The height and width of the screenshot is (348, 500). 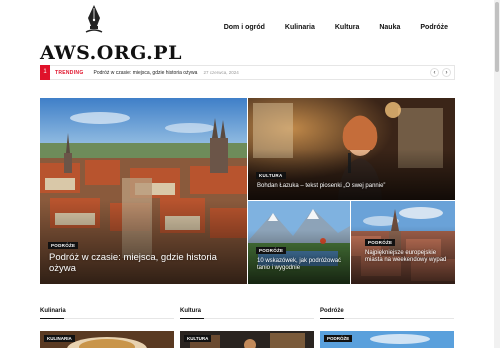 I want to click on section-kulinaria: Kulinaria KULINARIA, so click(x=107, y=328).